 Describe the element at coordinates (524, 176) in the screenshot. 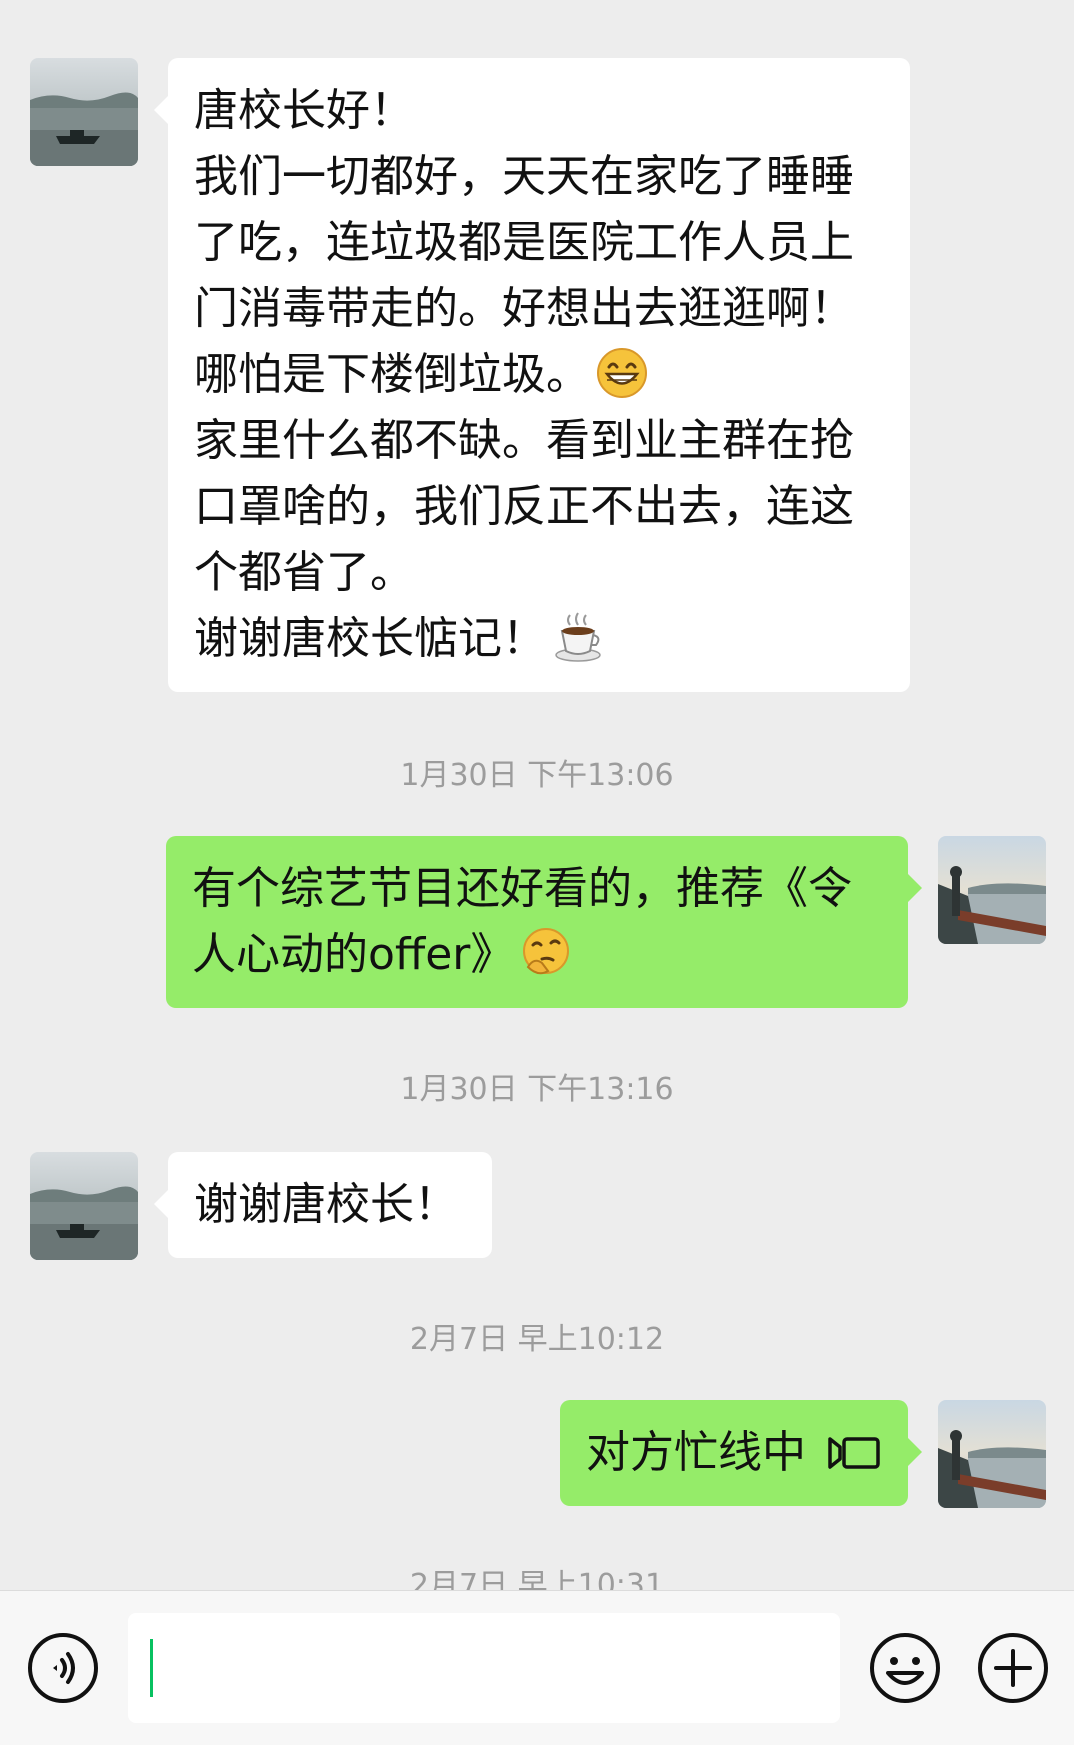

I see `message-line: 我们一切都好，天天在家吃了睡睡` at that location.